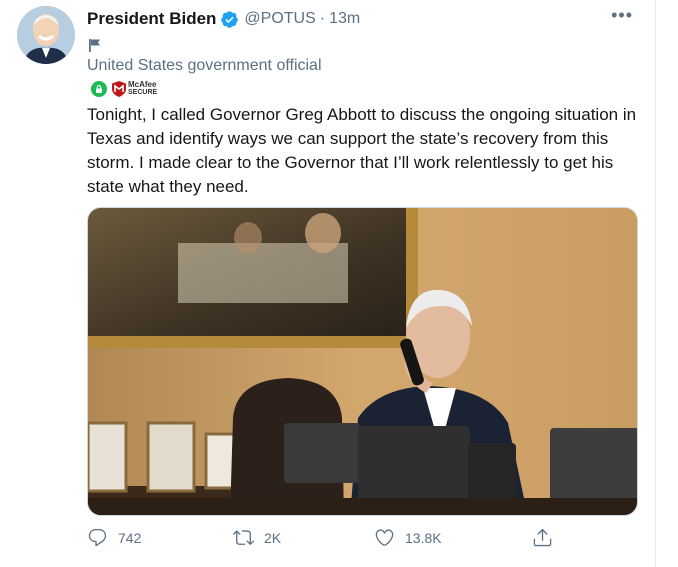  What do you see at coordinates (97, 537) in the screenshot?
I see `reply-icon` at bounding box center [97, 537].